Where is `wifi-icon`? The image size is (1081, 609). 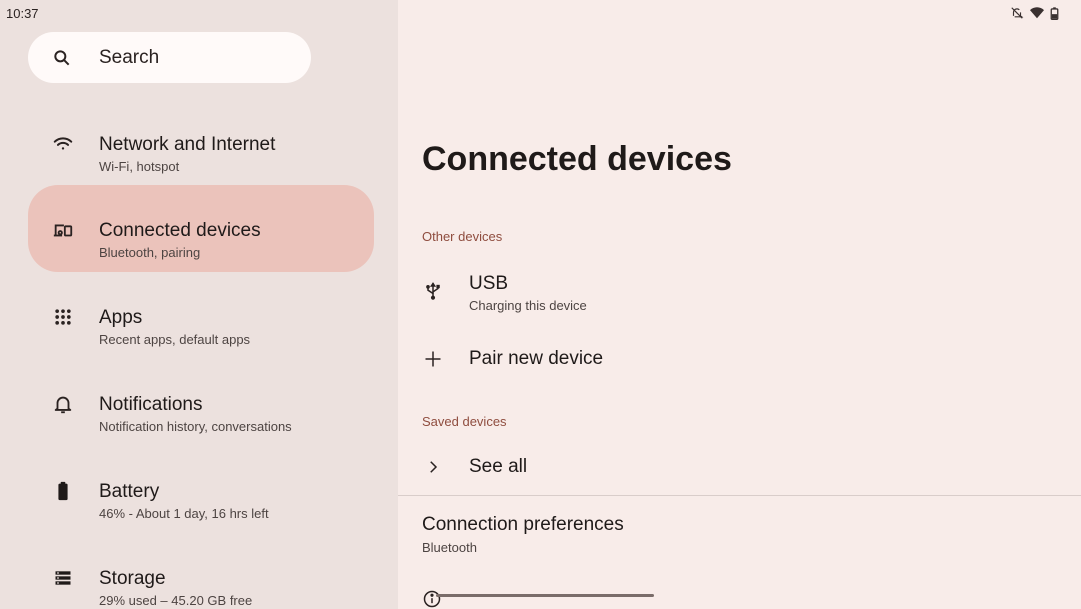 wifi-icon is located at coordinates (63, 144).